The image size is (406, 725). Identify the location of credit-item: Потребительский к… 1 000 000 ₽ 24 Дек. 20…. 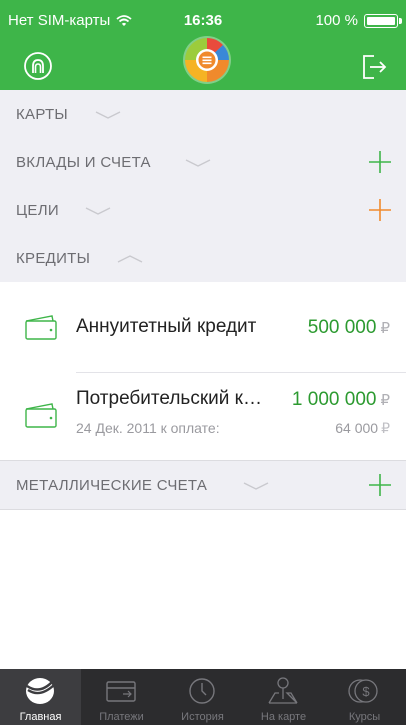
(203, 416).